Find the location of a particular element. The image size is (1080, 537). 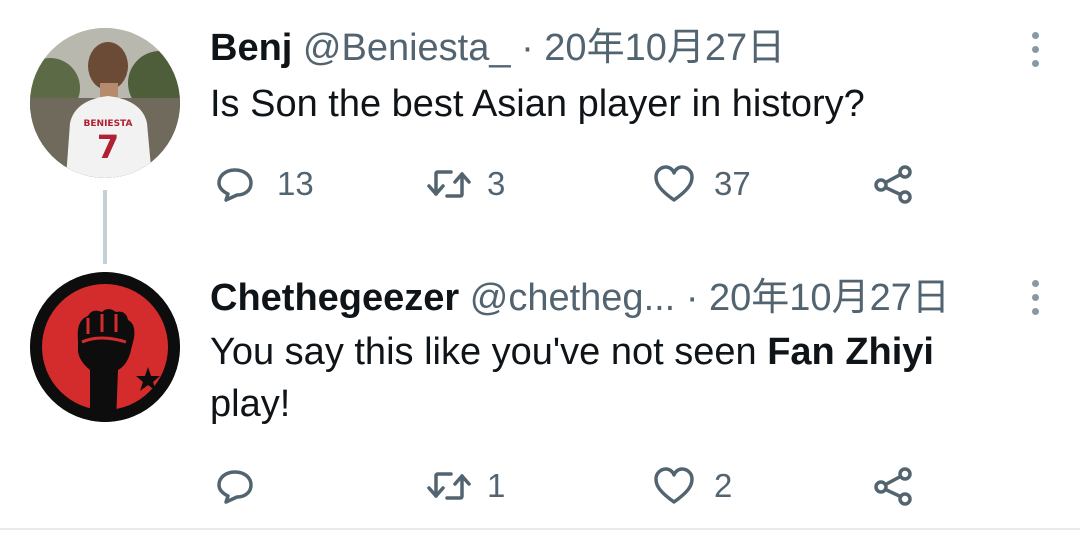

reply-button is located at coordinates (246, 486).